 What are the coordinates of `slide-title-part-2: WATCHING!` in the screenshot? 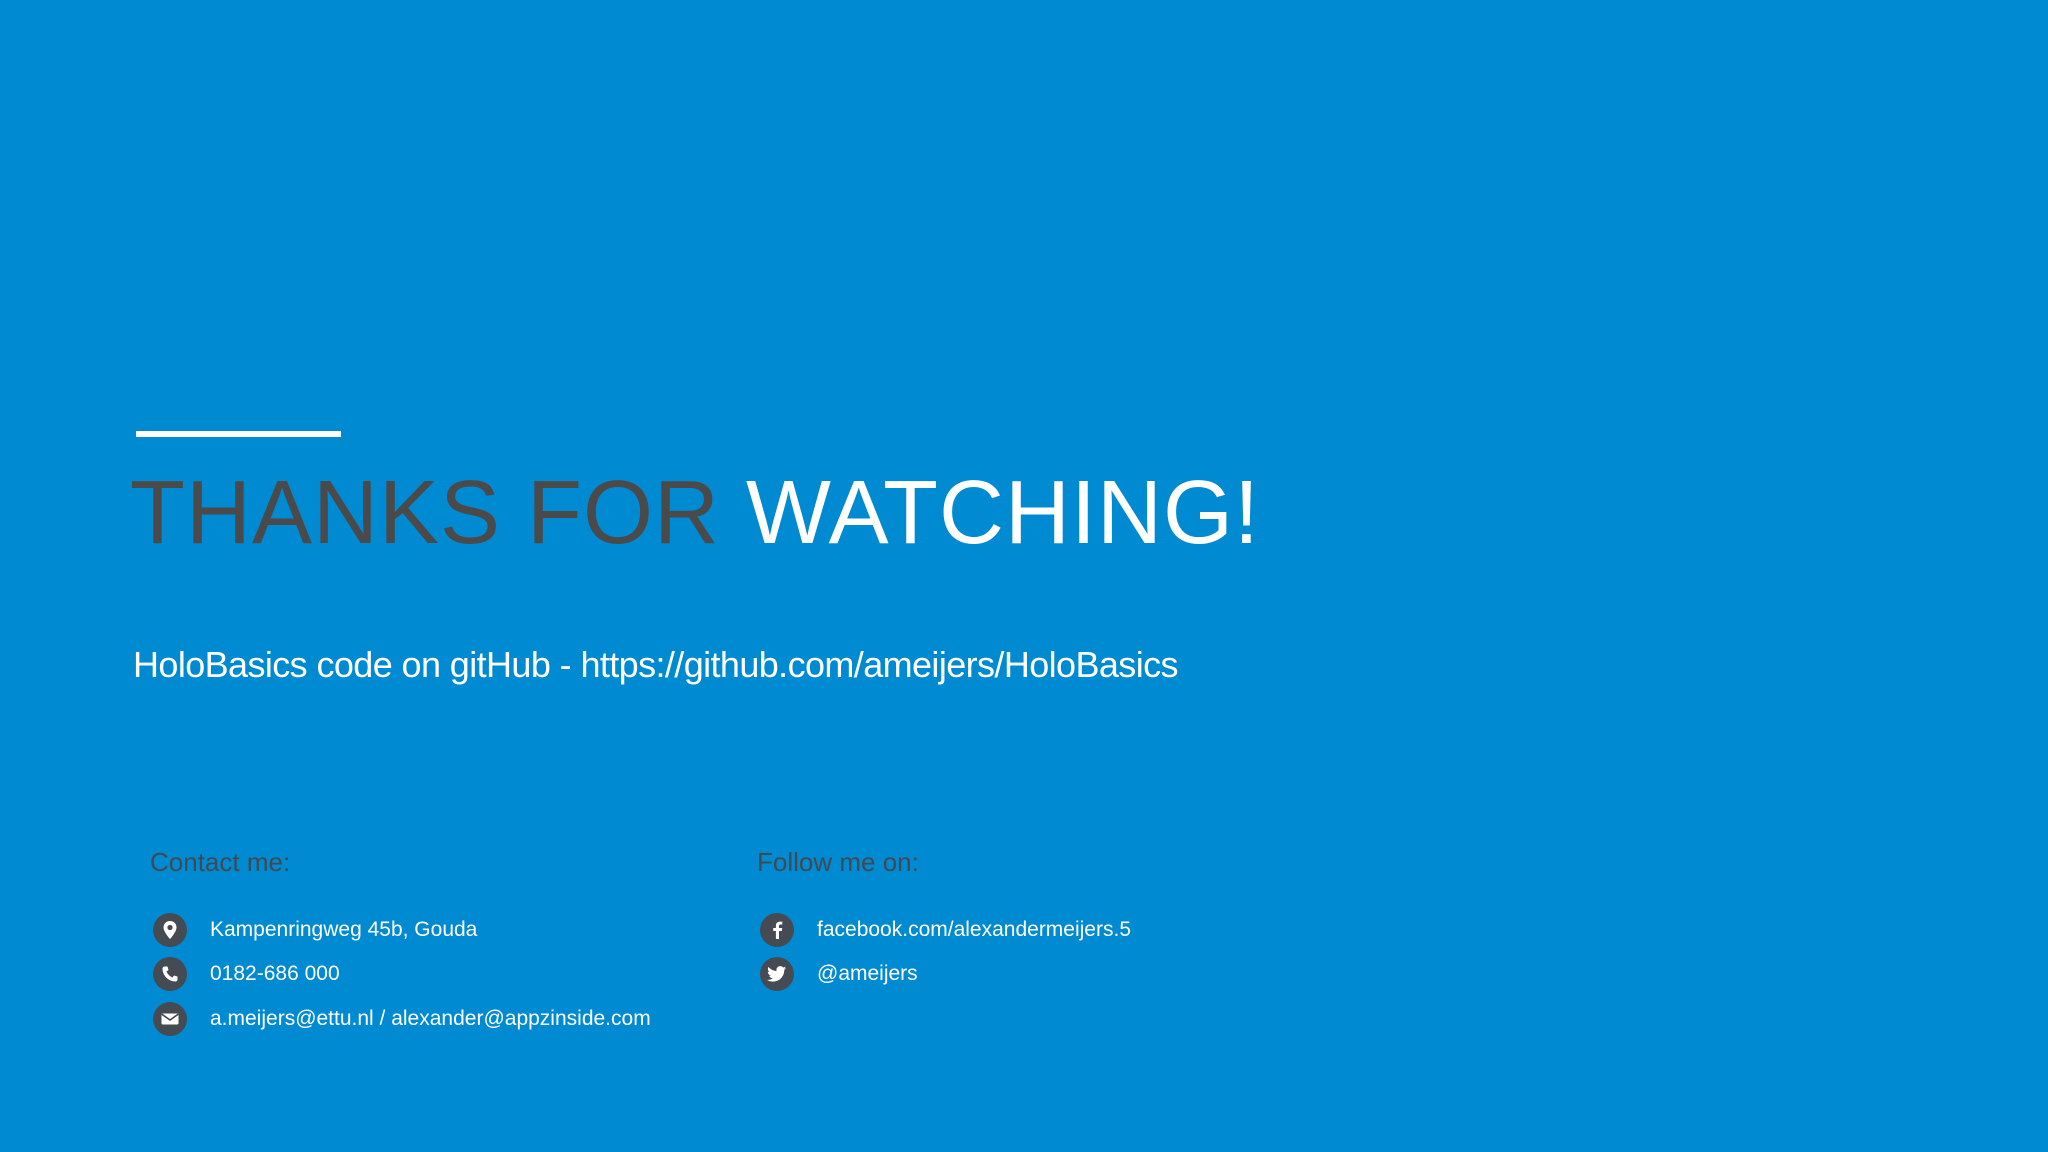 It's located at (1003, 513).